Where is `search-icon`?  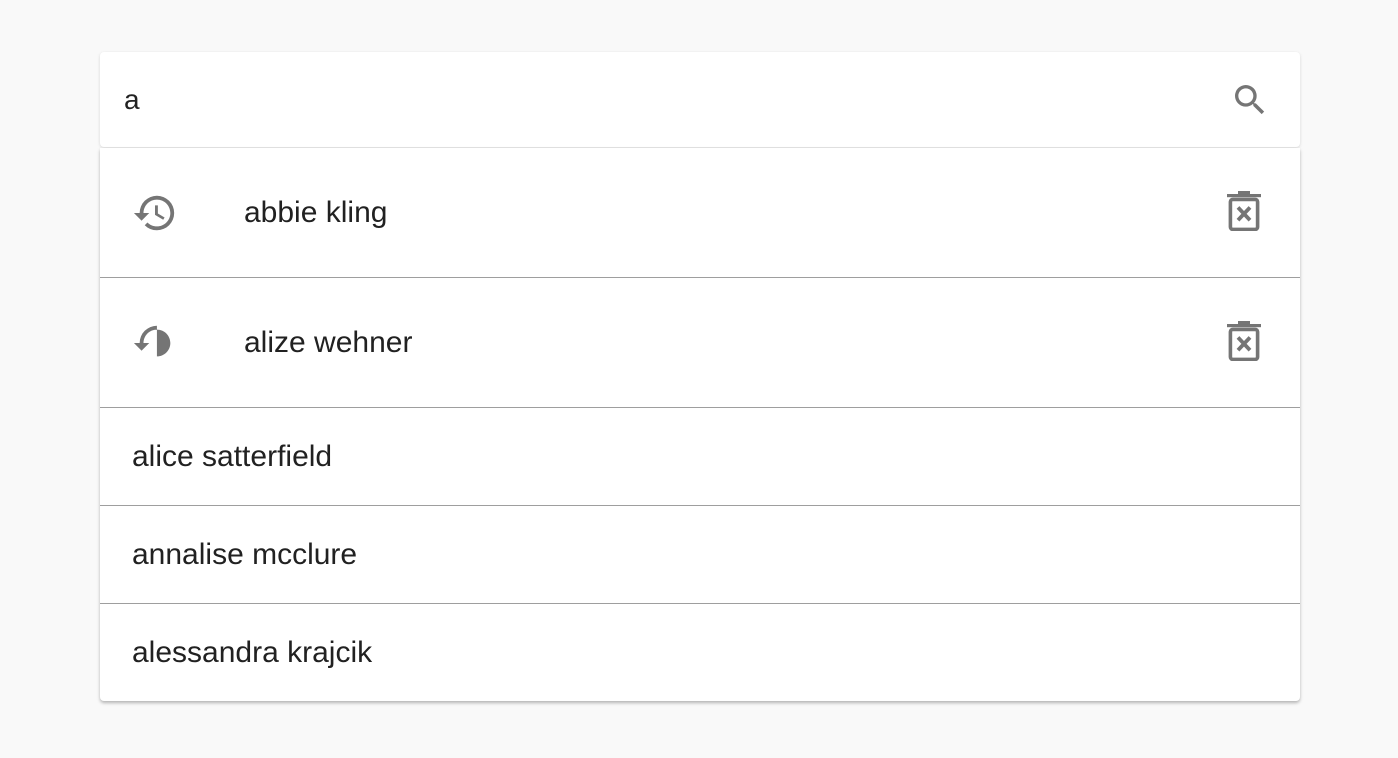
search-icon is located at coordinates (1250, 100).